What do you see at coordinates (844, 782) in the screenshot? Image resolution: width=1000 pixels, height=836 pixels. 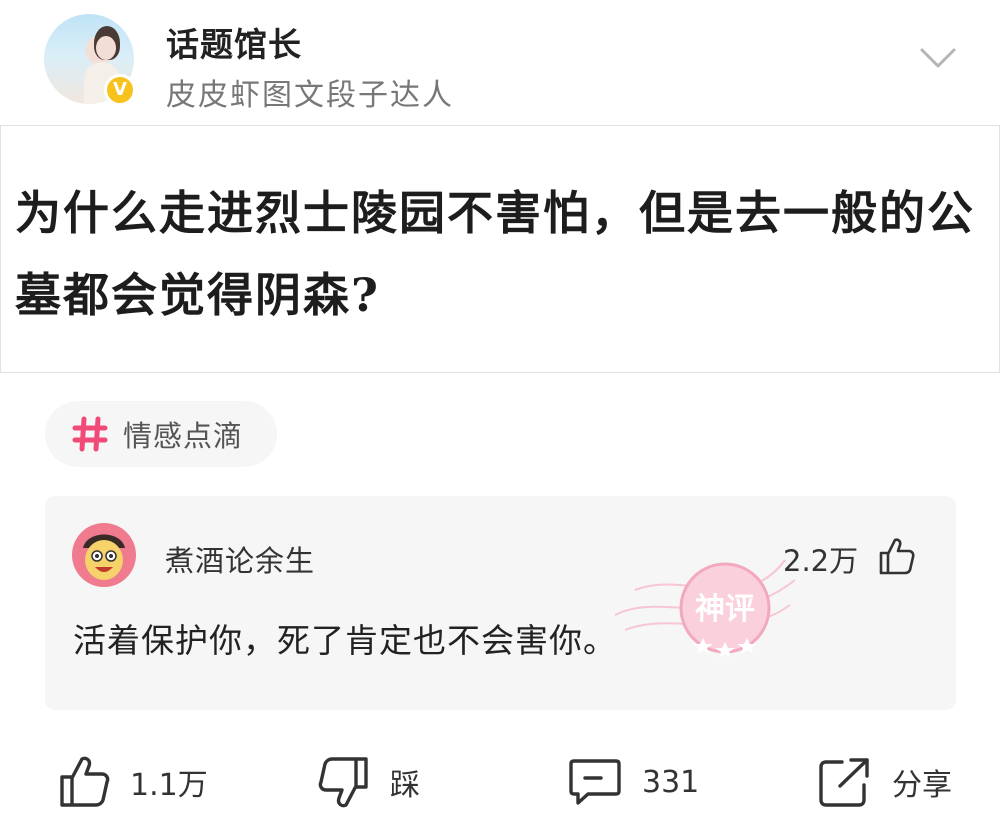 I see `share-icon` at bounding box center [844, 782].